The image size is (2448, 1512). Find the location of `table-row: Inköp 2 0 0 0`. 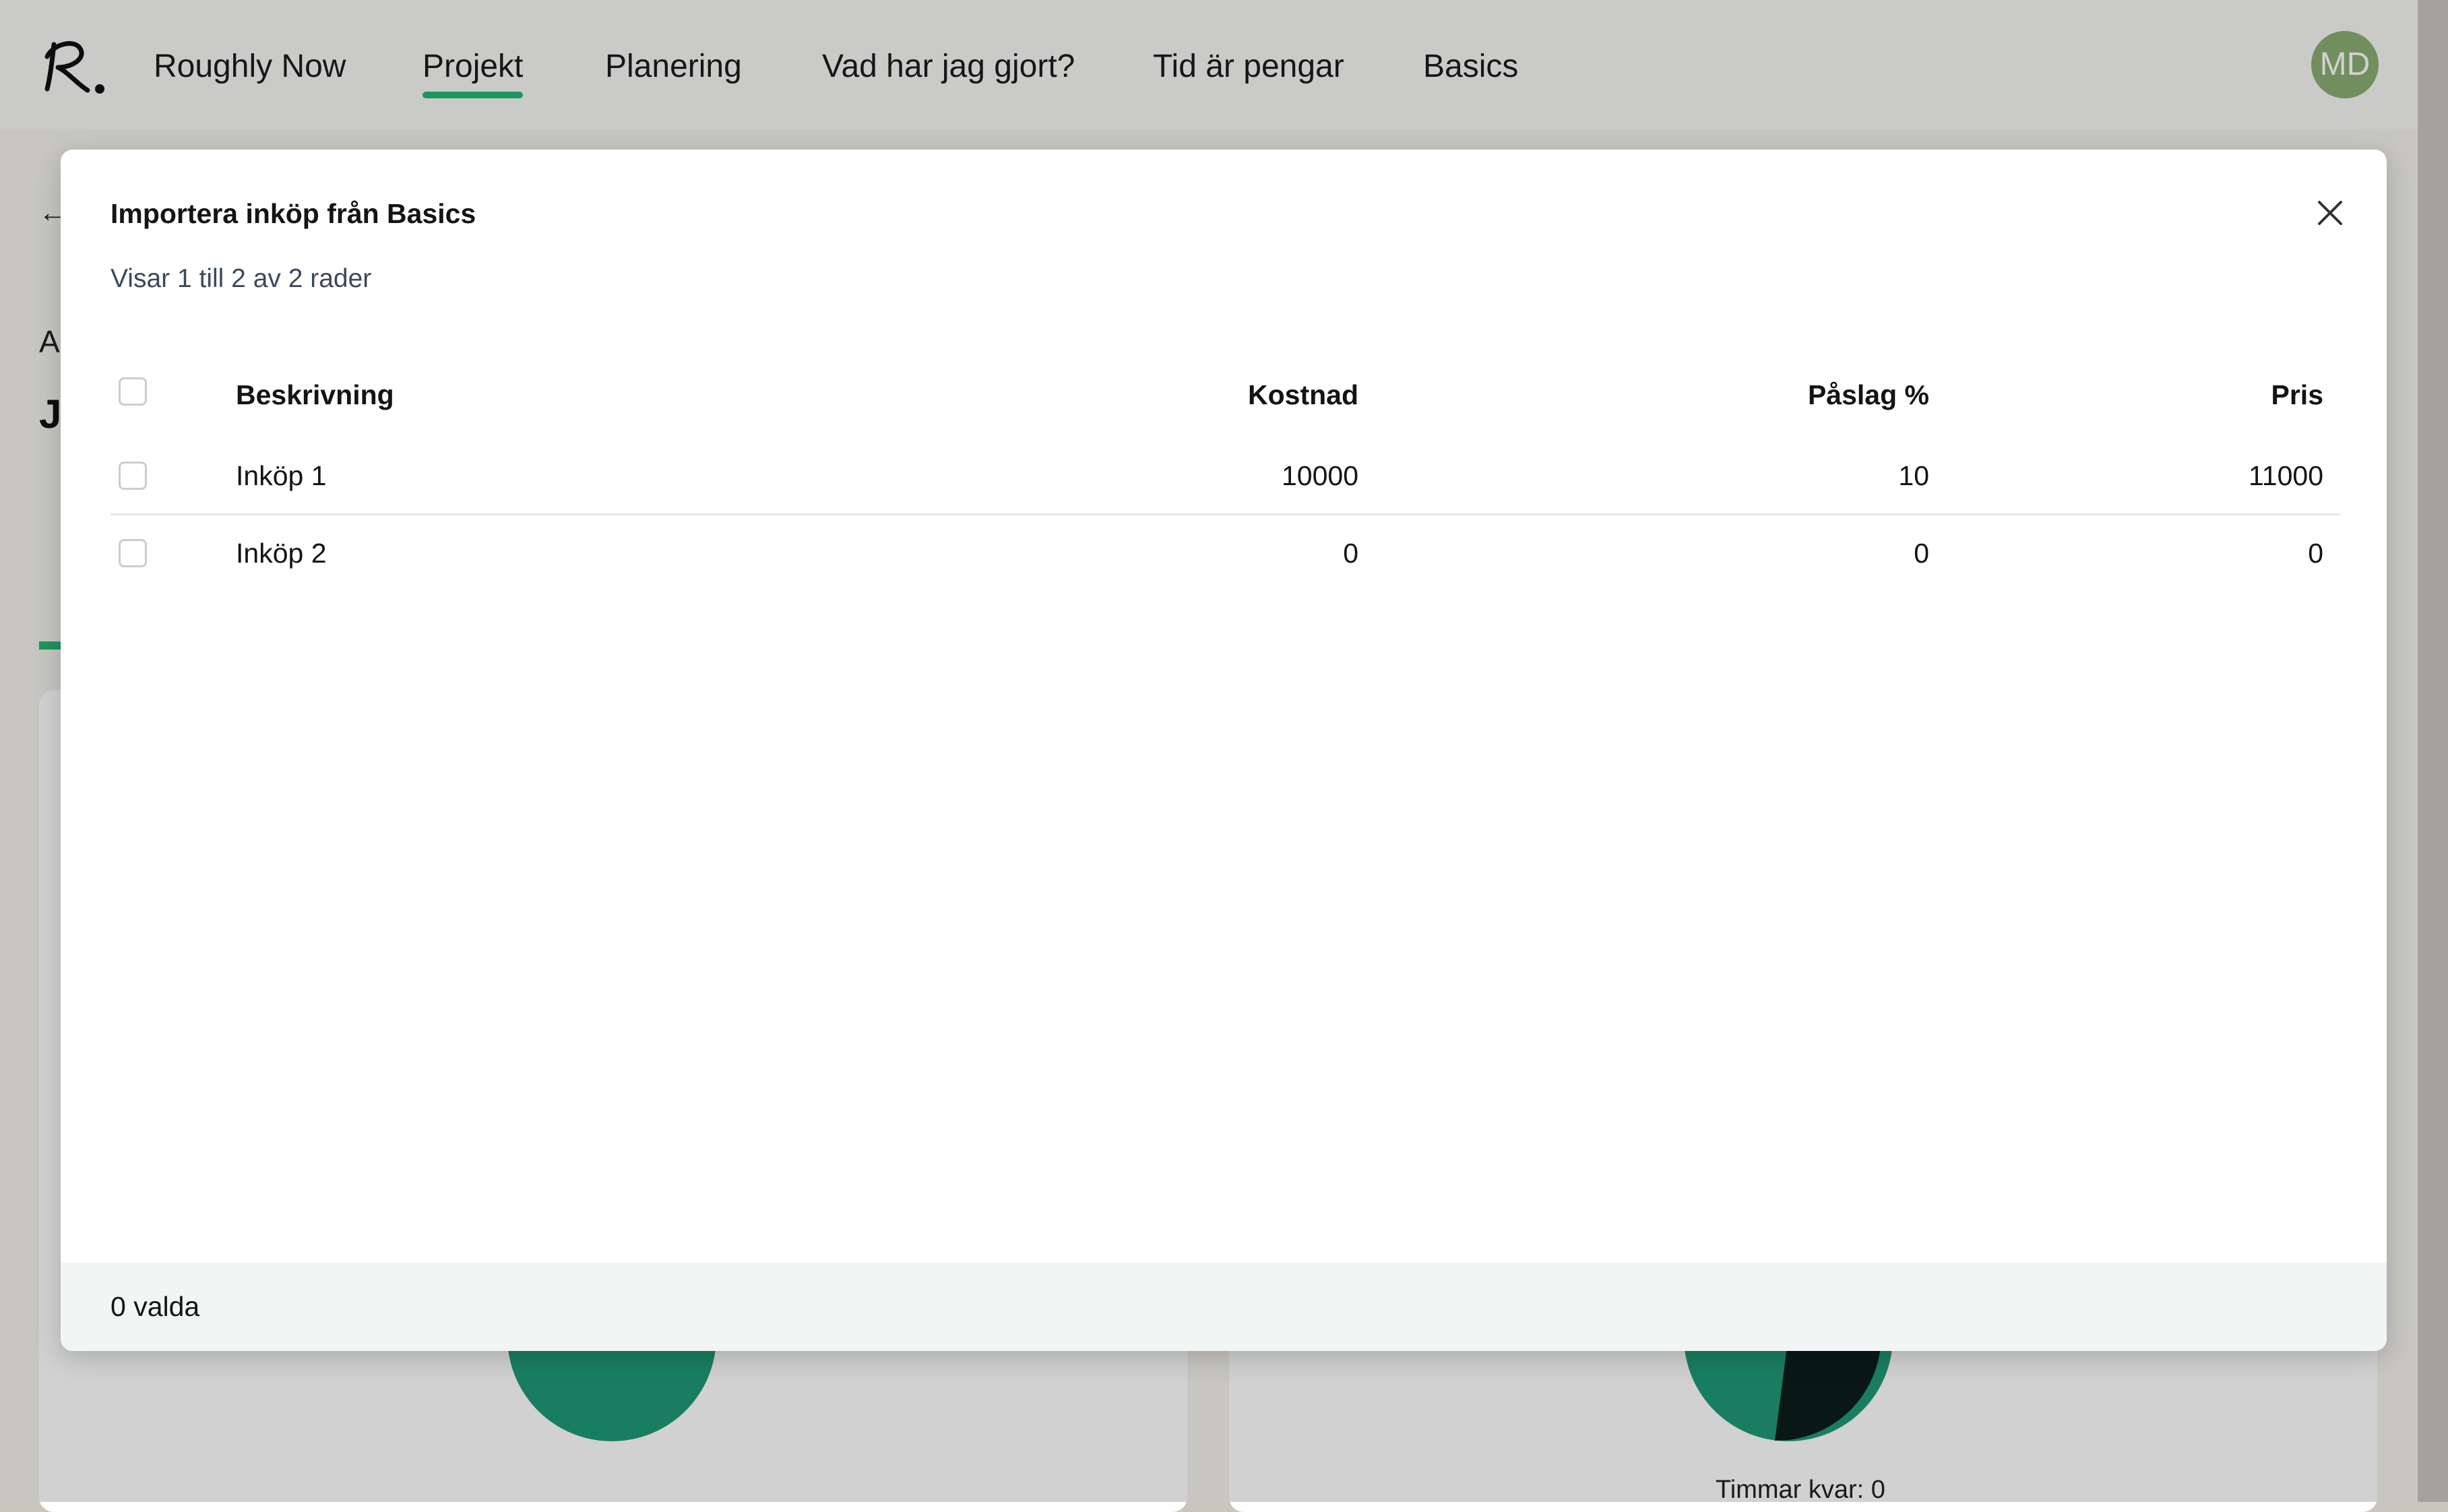

table-row: Inköp 2 0 0 0 is located at coordinates (1225, 553).